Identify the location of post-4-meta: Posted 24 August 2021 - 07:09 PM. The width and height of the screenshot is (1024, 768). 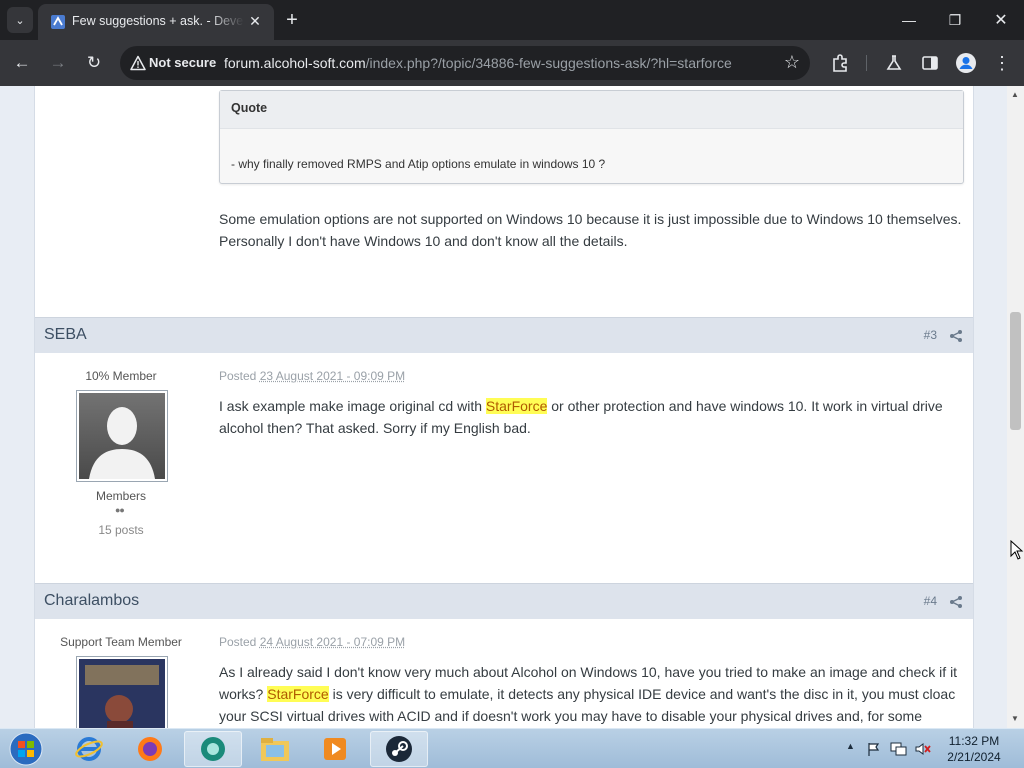
(312, 642).